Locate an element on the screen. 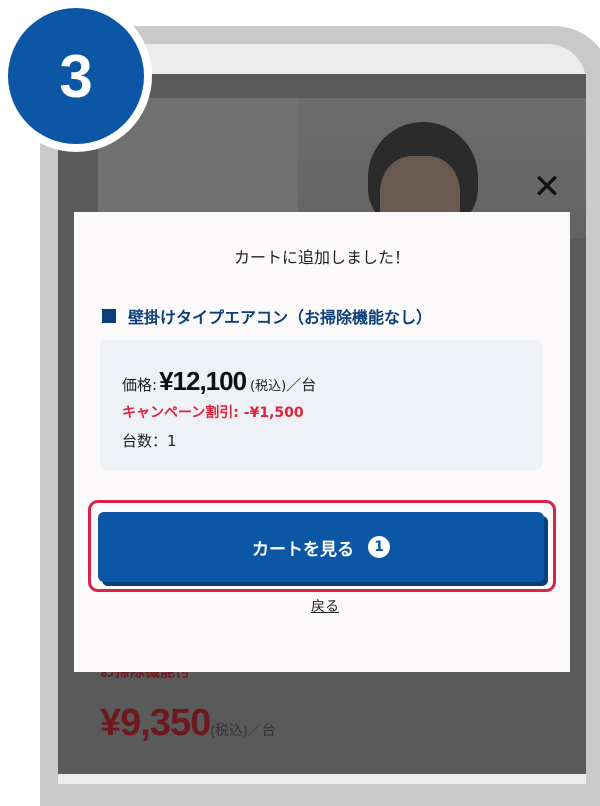  cart-count-badge: 1 is located at coordinates (379, 547).